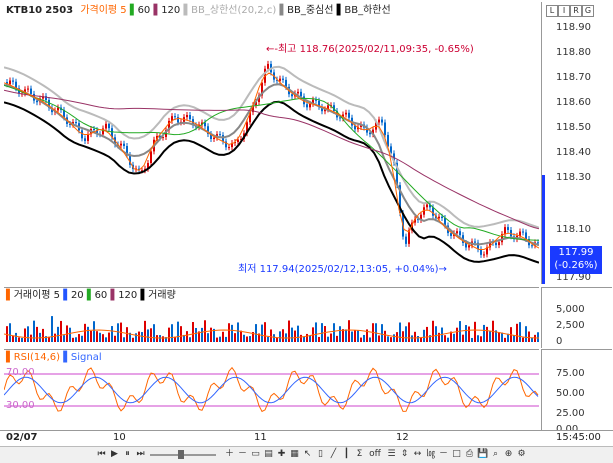 This screenshot has height=463, width=613. Describe the element at coordinates (229, 454) in the screenshot. I see `zoom-in-icon: ＋` at that location.